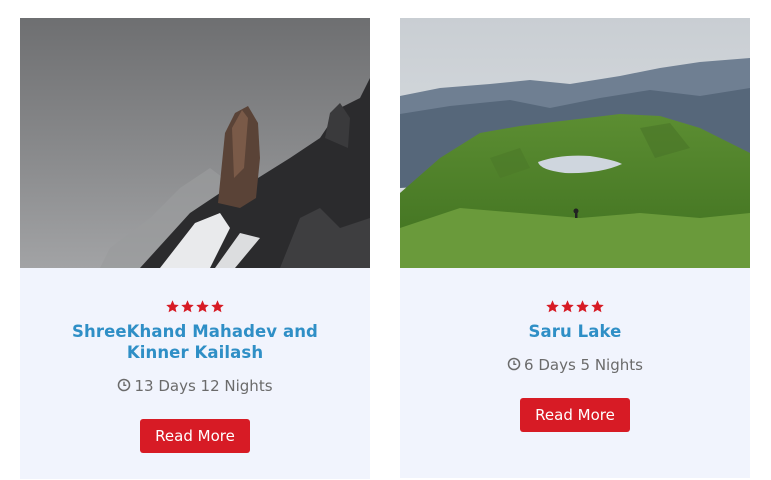  What do you see at coordinates (195, 342) in the screenshot?
I see `trek-title: ShreeKhand Mahadev and Kinner Kailash` at bounding box center [195, 342].